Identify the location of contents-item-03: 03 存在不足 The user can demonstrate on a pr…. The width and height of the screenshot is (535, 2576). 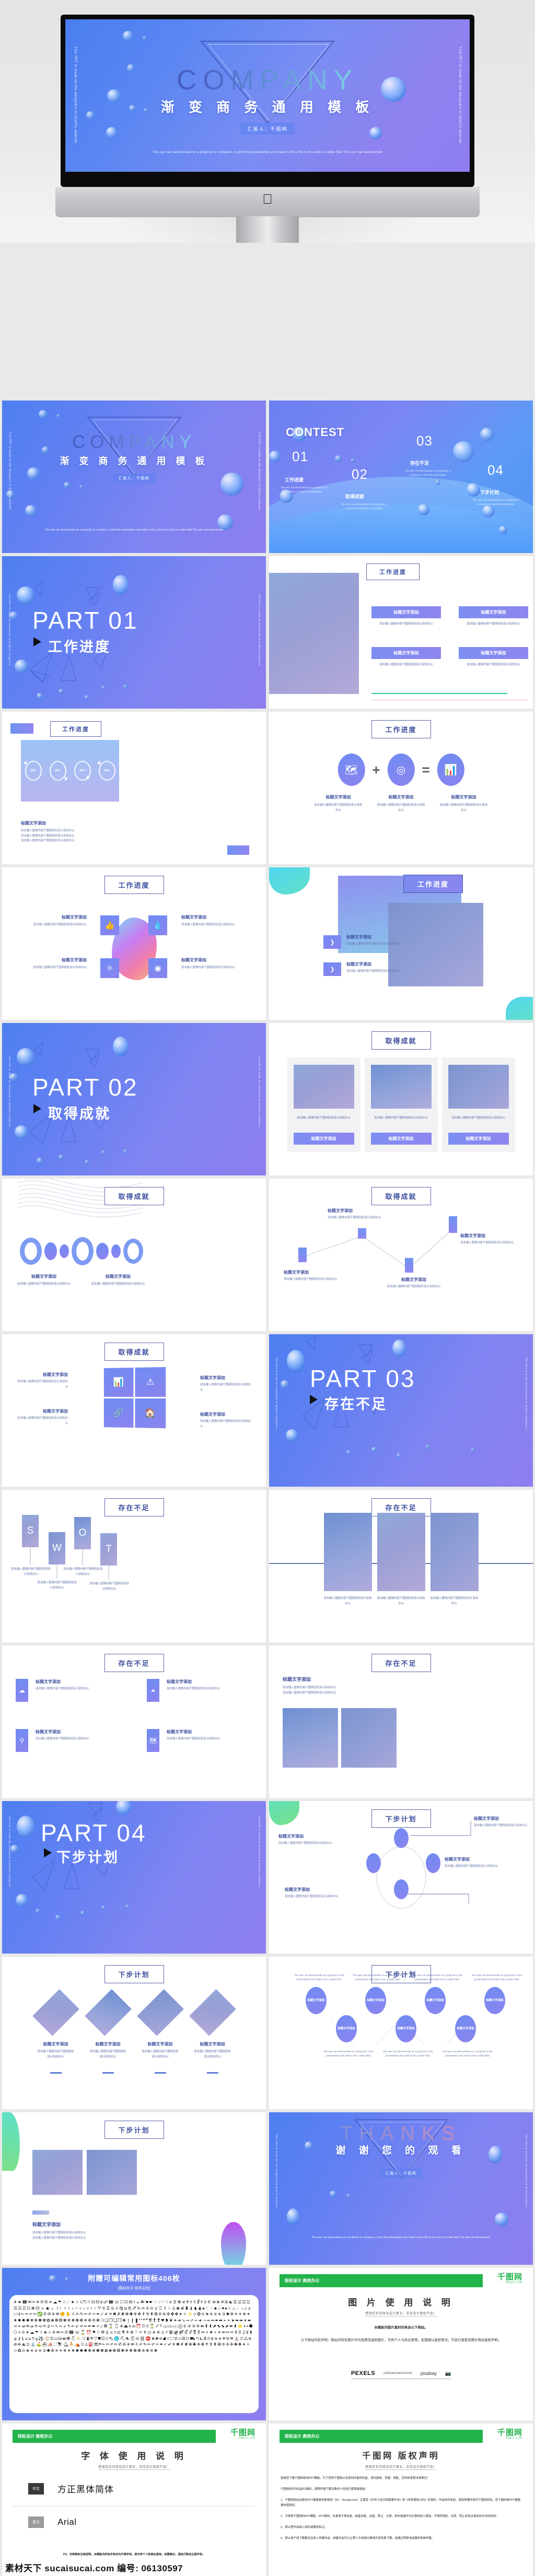
(429, 455).